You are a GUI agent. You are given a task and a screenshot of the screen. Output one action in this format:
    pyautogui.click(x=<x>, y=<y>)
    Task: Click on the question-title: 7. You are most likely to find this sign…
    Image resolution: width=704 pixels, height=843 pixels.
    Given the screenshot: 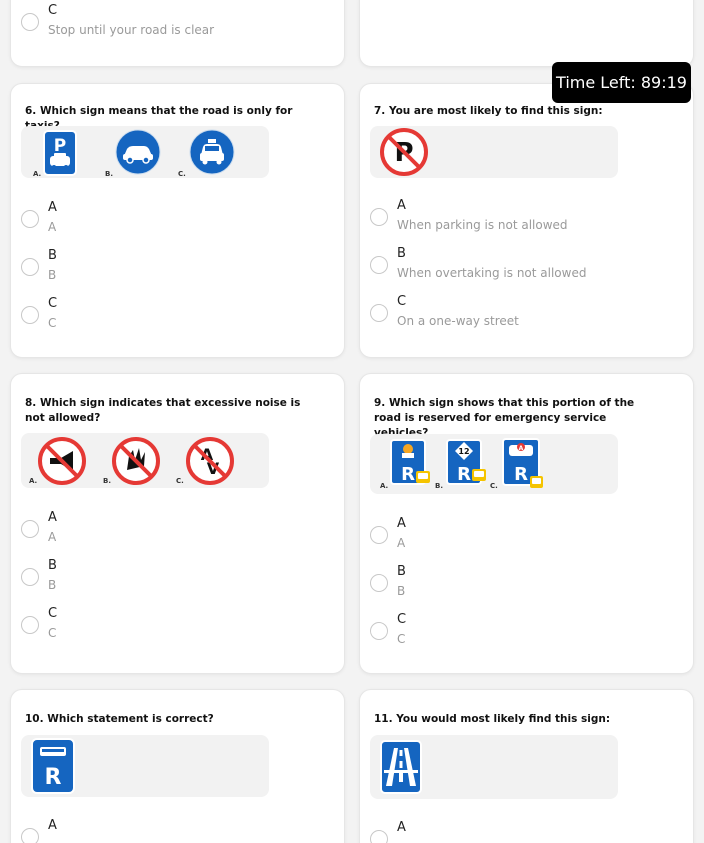 What is the action you would take?
    pyautogui.click(x=488, y=111)
    